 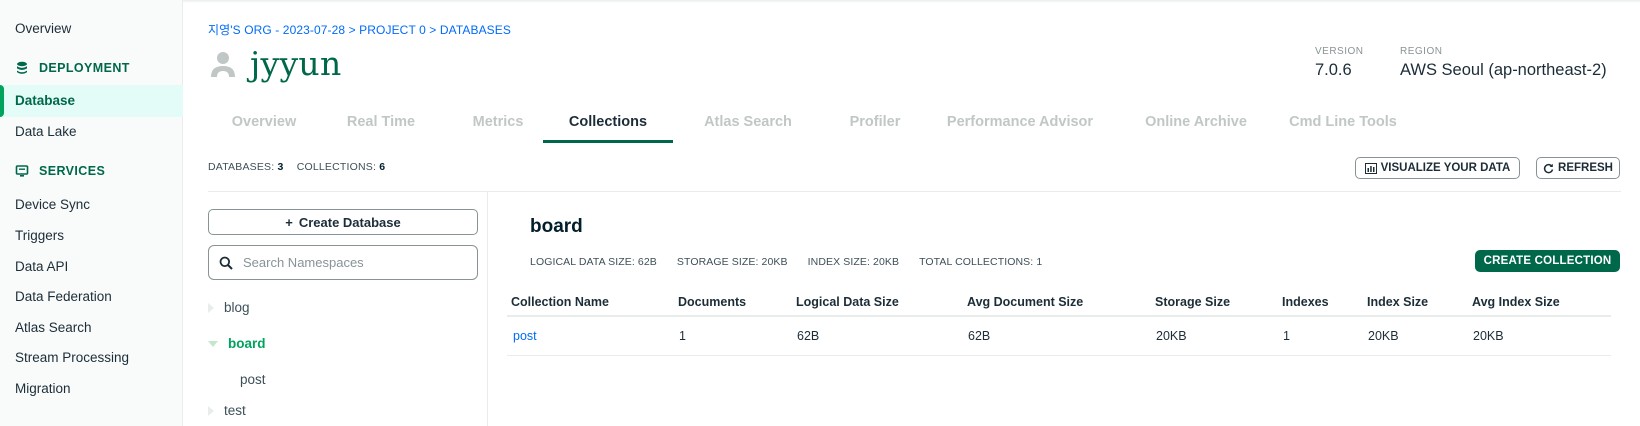 I want to click on page-title: jyyun, so click(x=296, y=63).